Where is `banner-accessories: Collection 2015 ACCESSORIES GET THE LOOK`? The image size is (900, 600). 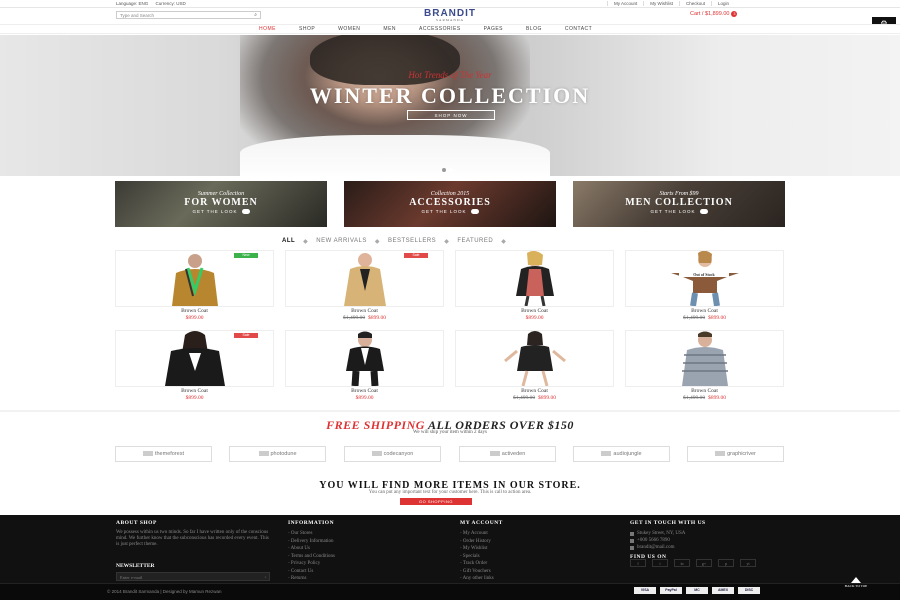 banner-accessories: Collection 2015 ACCESSORIES GET THE LOOK is located at coordinates (450, 204).